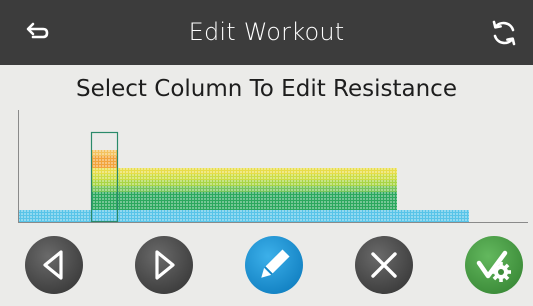  Describe the element at coordinates (54, 265) in the screenshot. I see `previous-button` at that location.